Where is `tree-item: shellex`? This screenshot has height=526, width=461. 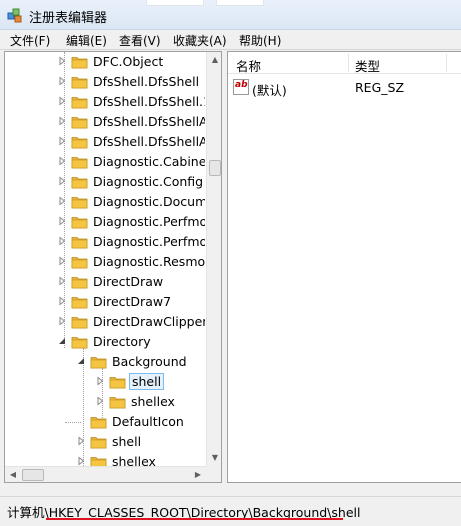 tree-item: shellex is located at coordinates (105, 402).